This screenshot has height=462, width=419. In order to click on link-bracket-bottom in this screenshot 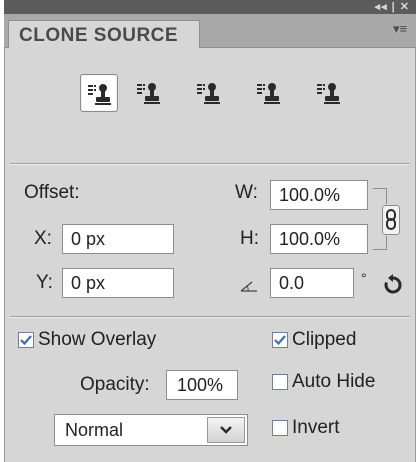, I will do `click(380, 243)`.